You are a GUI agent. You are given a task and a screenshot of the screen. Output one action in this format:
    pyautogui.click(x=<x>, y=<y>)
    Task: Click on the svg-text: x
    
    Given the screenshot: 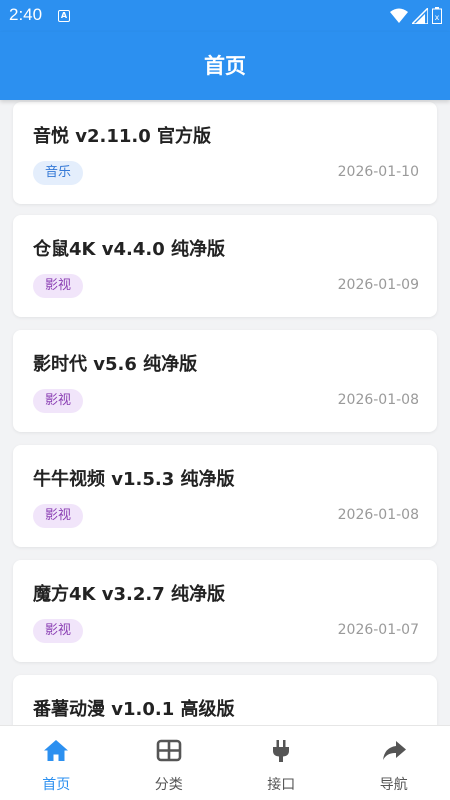 What is the action you would take?
    pyautogui.click(x=437, y=17)
    